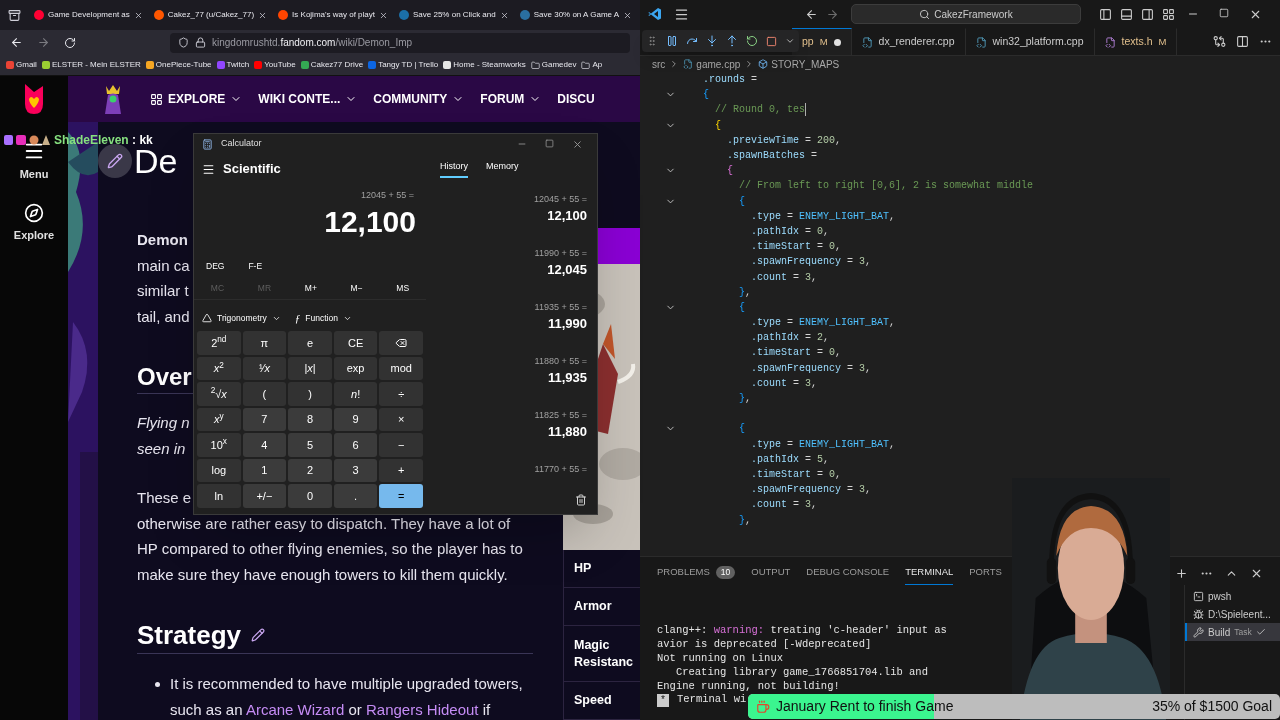 Image resolution: width=1280 pixels, height=720 pixels. What do you see at coordinates (696, 573) in the screenshot?
I see `panel-tab: PROBLEMS 10` at bounding box center [696, 573].